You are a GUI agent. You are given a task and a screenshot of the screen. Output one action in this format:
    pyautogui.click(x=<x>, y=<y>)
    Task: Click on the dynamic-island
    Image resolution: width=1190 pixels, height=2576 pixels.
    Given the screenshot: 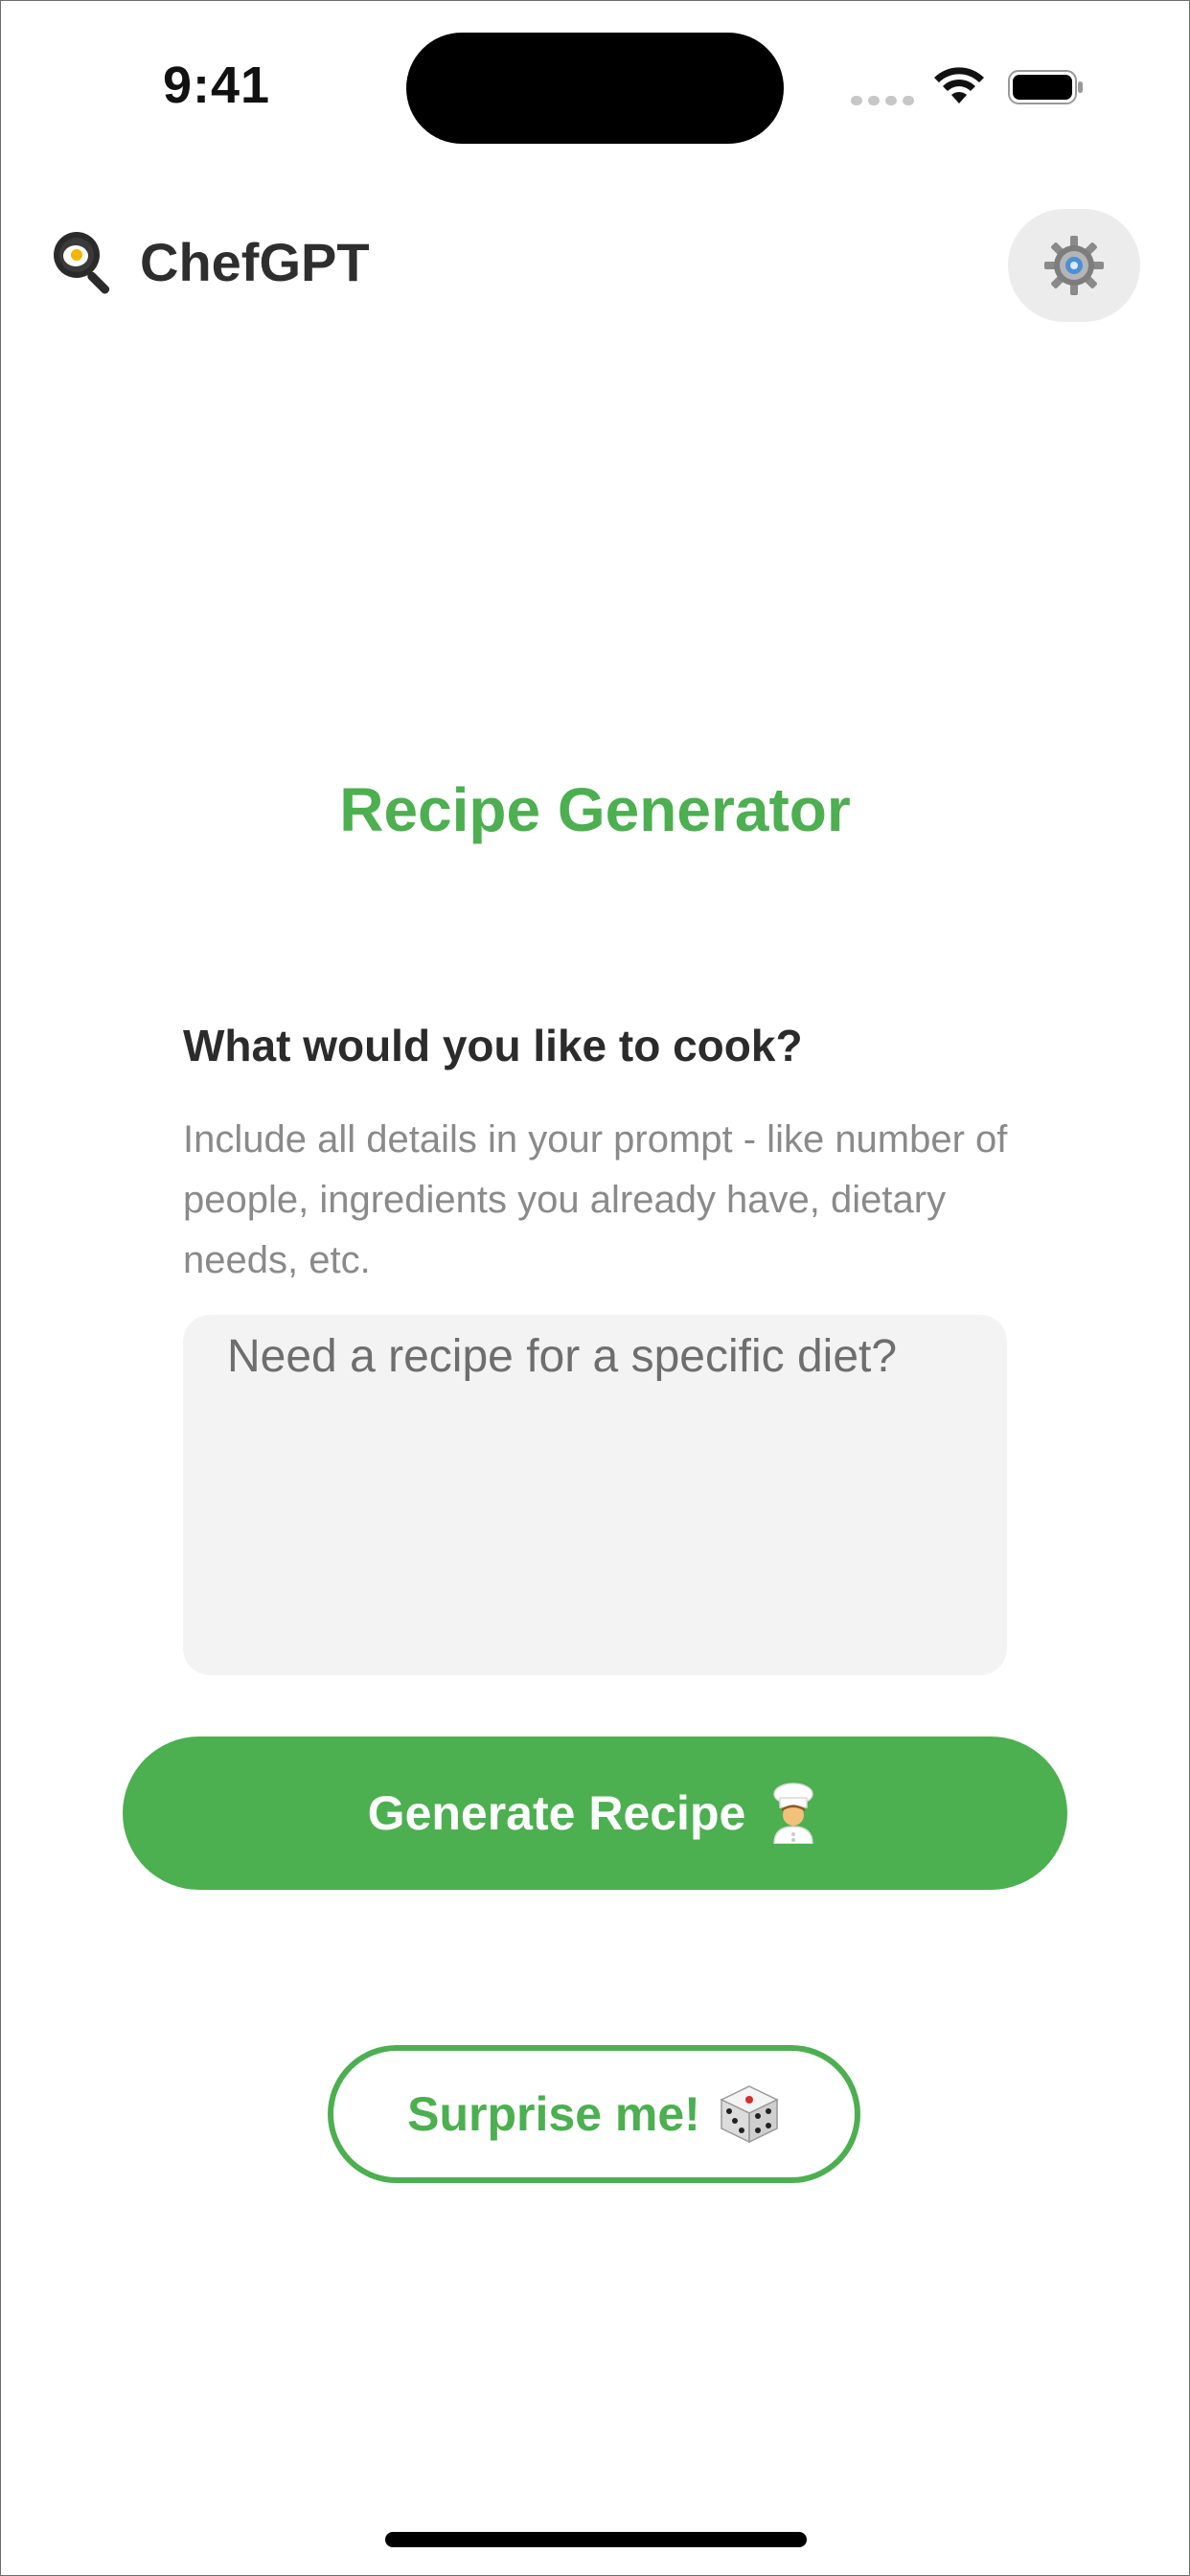 What is the action you would take?
    pyautogui.click(x=595, y=88)
    